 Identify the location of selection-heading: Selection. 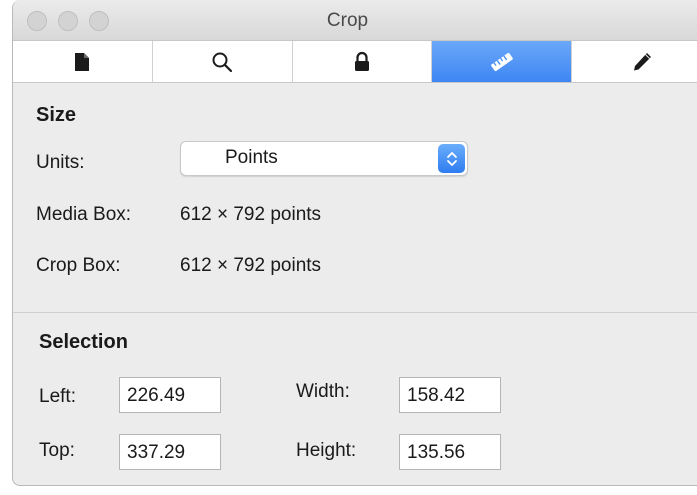
(83, 342).